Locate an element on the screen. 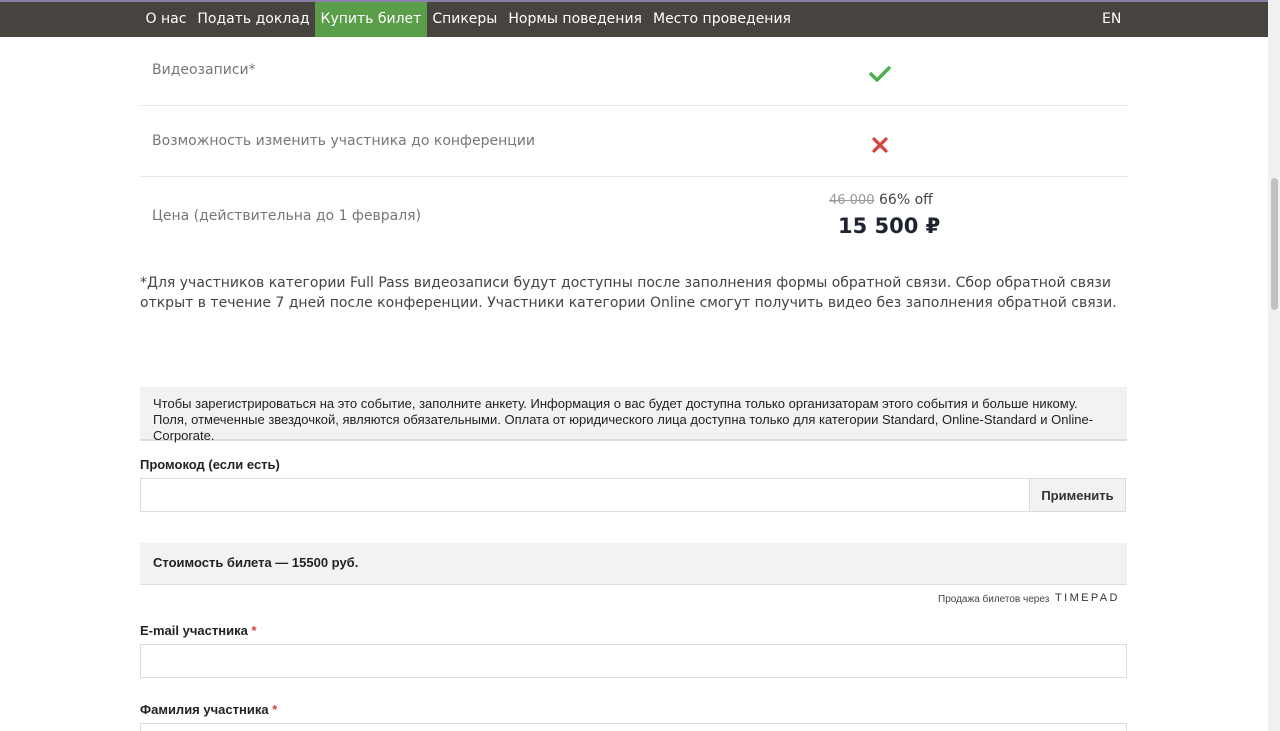 The image size is (1280, 731). current-price: 15 500 ₽ is located at coordinates (889, 226).